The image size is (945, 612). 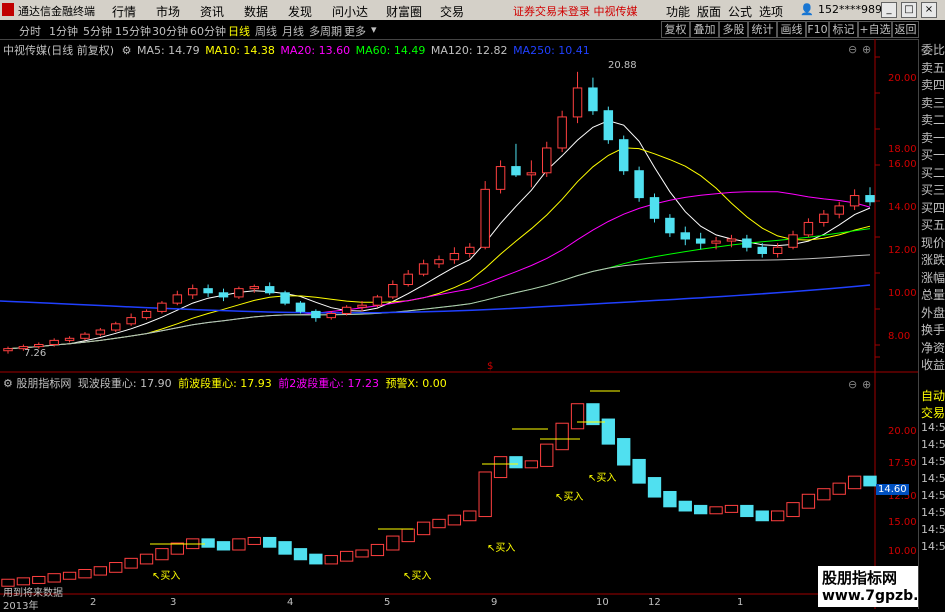 What do you see at coordinates (239, 31) in the screenshot?
I see `period-day: 日线` at bounding box center [239, 31].